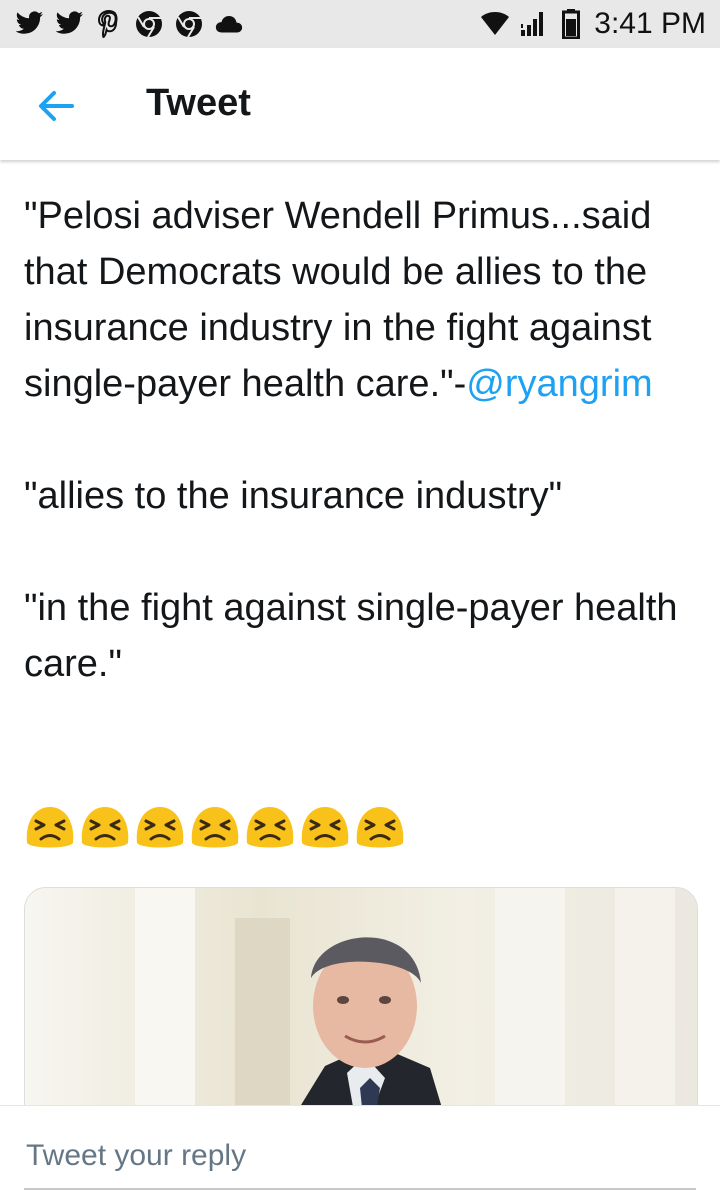 The image size is (720, 1200). I want to click on mention-link: @ryangrim, so click(559, 384).